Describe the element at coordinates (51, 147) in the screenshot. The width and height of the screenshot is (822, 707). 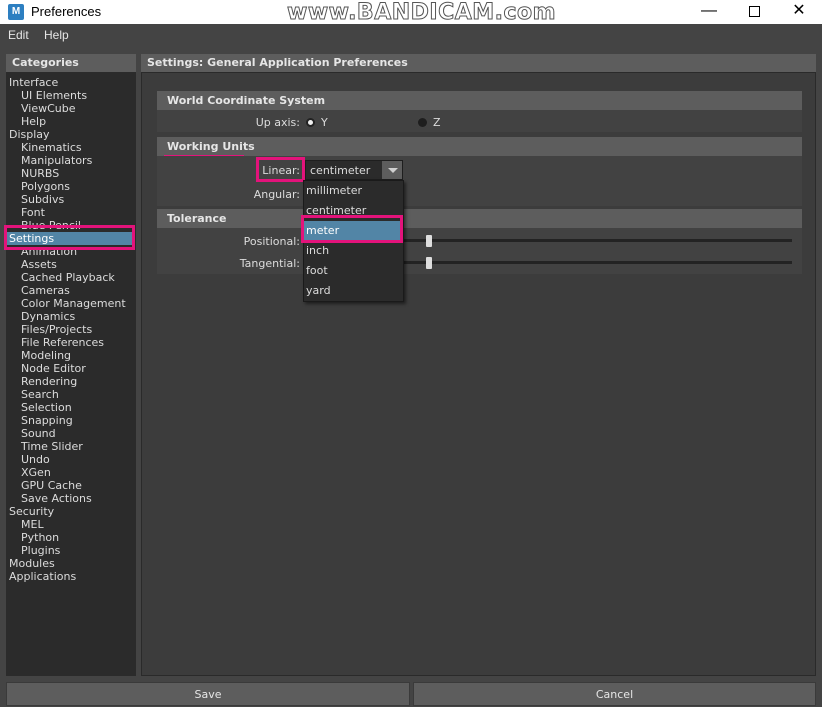
I see `category-item-kinematics: Kinematics` at that location.